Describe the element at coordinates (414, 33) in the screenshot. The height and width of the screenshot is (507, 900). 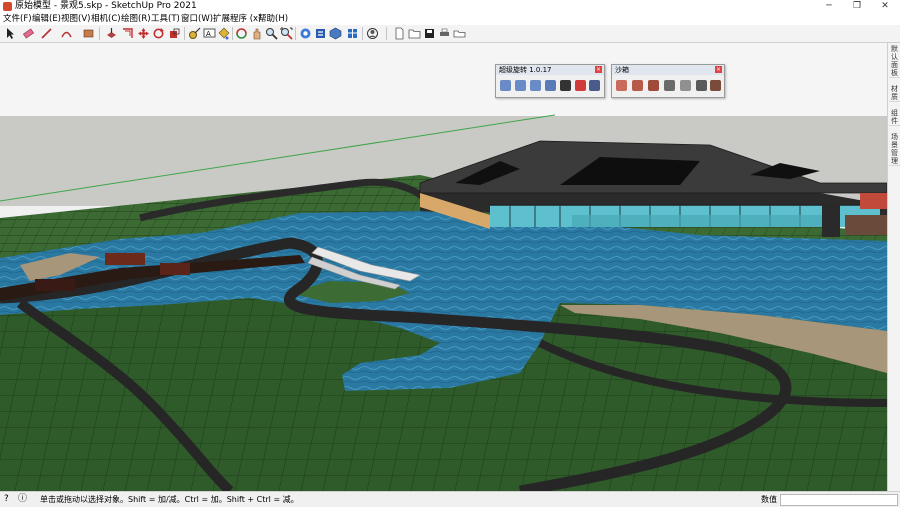
I see `folder-icon` at that location.